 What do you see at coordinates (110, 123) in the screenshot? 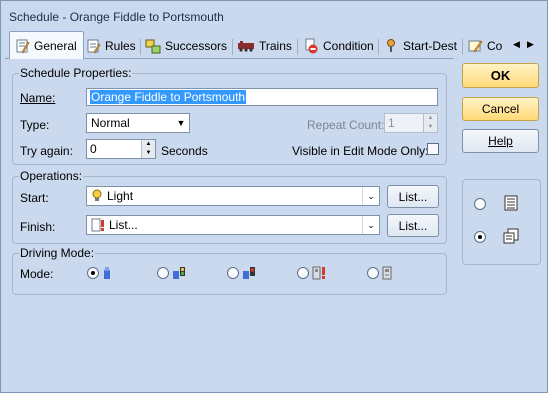
I see `type-value: Normal` at bounding box center [110, 123].